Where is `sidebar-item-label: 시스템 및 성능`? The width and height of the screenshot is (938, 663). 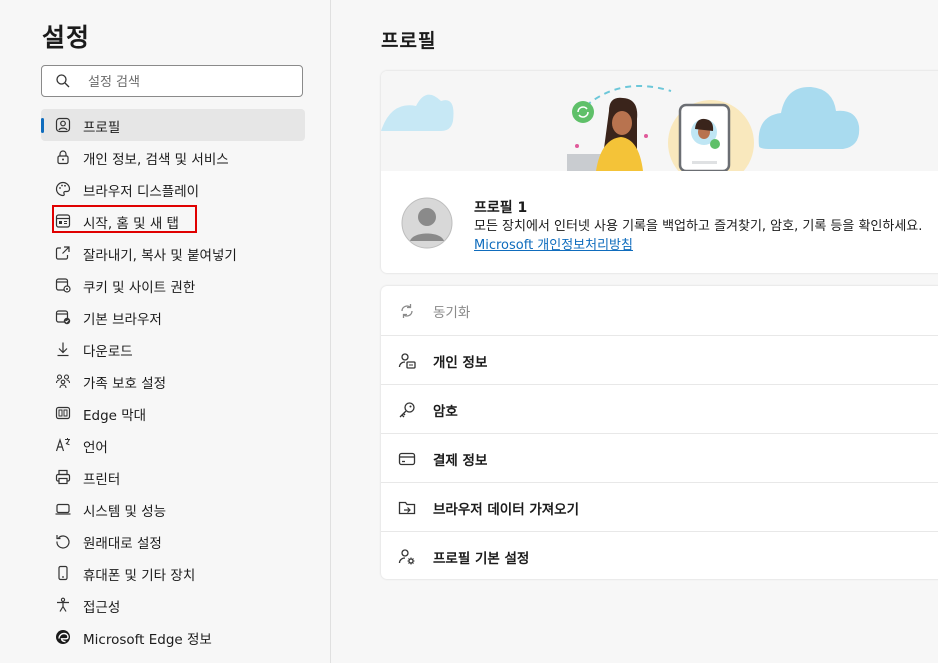 sidebar-item-label: 시스템 및 성능 is located at coordinates (125, 512).